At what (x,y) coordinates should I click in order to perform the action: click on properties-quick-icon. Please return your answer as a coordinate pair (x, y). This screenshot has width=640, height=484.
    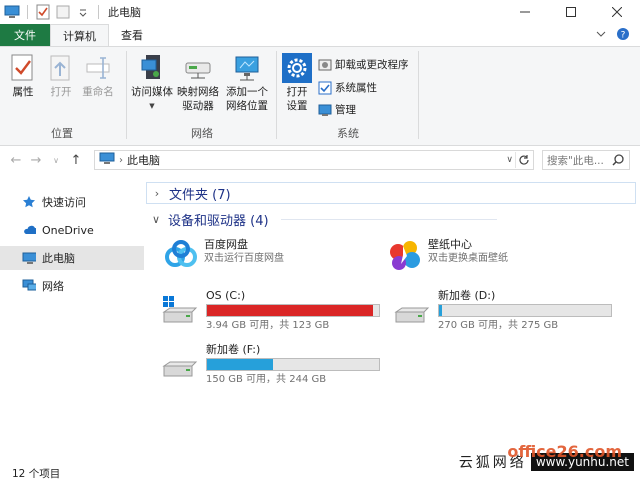
    Looking at the image, I should click on (43, 12).